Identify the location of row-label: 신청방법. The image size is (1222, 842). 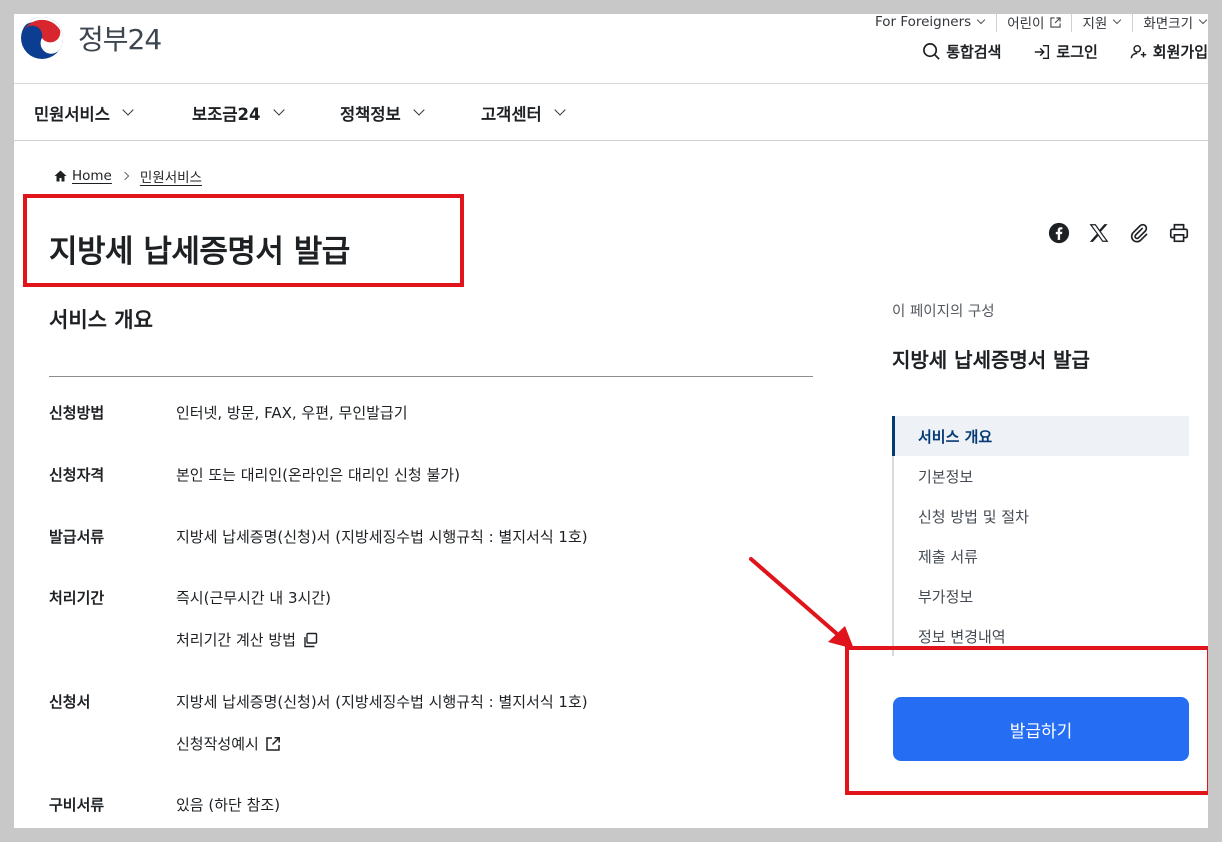
(77, 413).